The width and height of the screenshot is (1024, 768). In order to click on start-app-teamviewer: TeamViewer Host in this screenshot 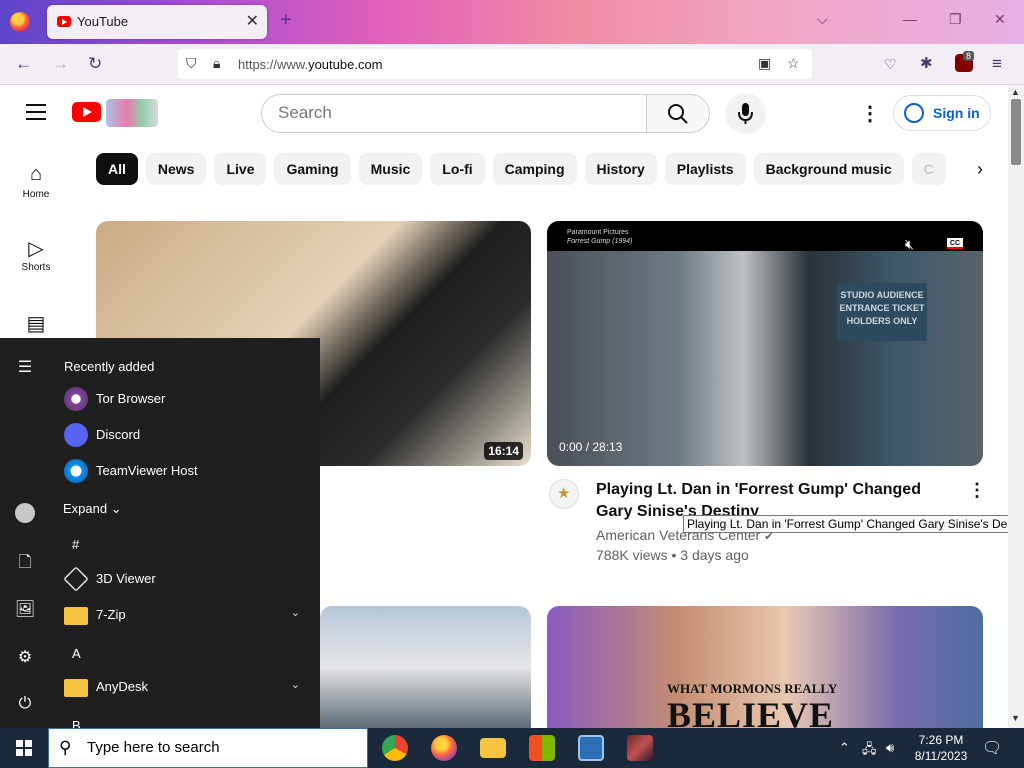, I will do `click(184, 471)`.